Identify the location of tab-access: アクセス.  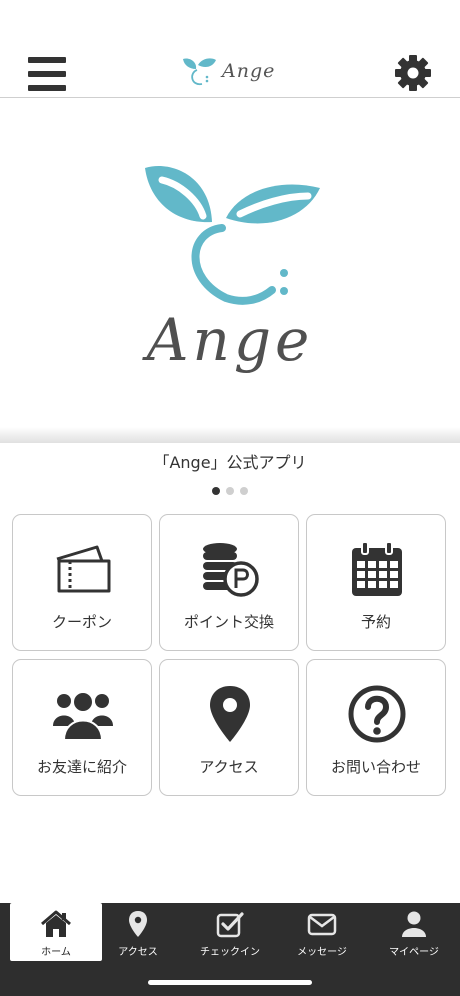
(138, 932).